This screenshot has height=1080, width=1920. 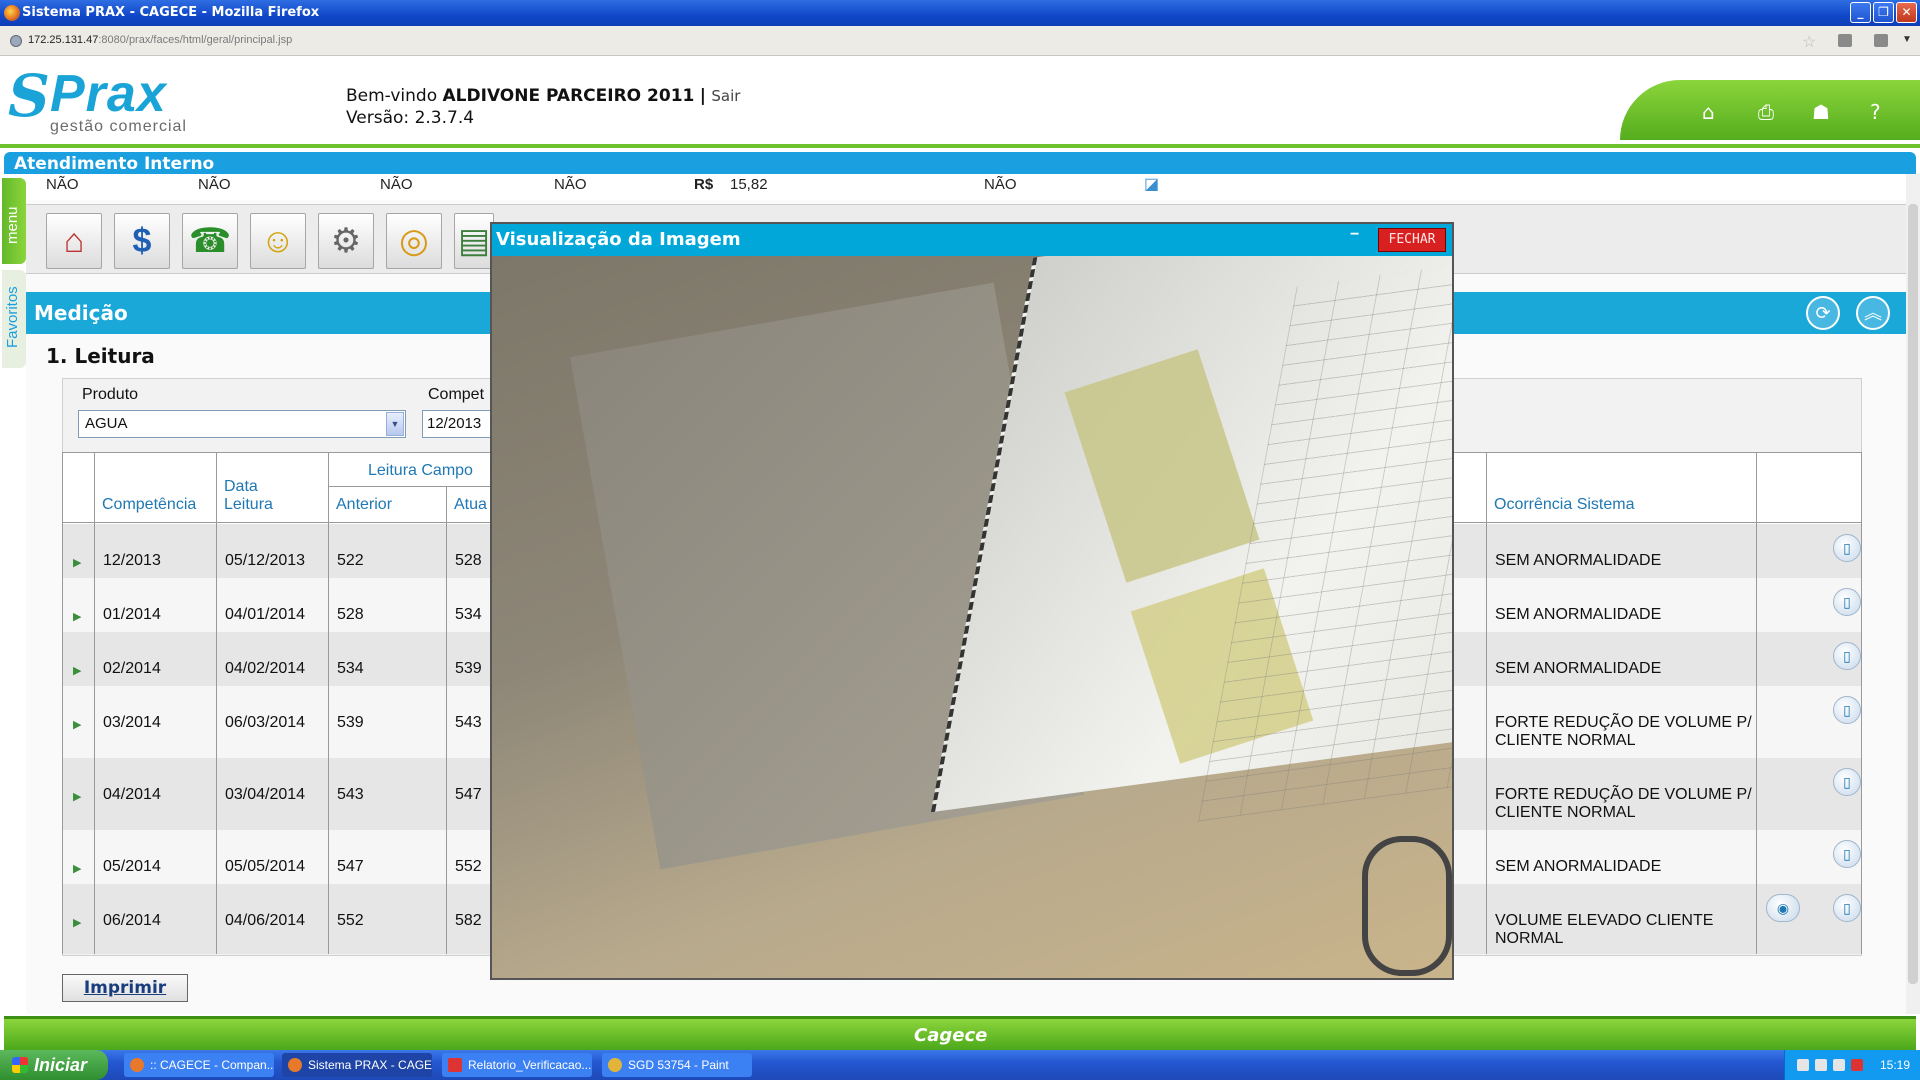 What do you see at coordinates (350, 794) in the screenshot?
I see `cell-anterior: 543` at bounding box center [350, 794].